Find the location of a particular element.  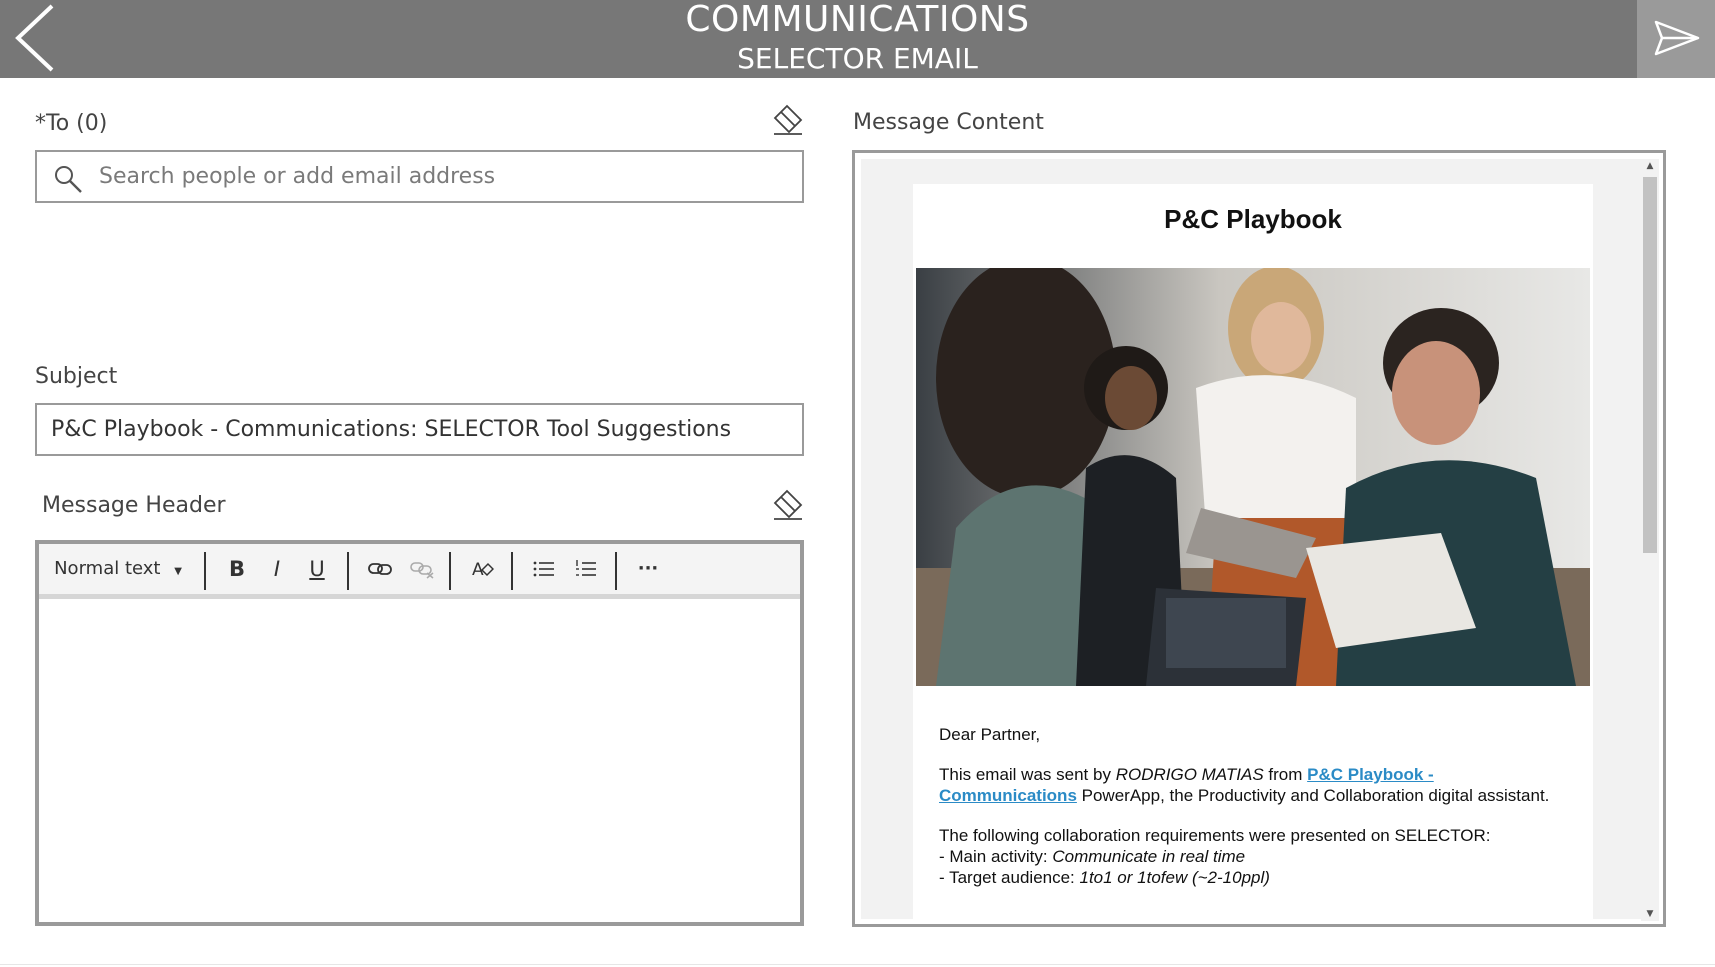

scroll-up-arrow-icon: ▲ is located at coordinates (1650, 166).